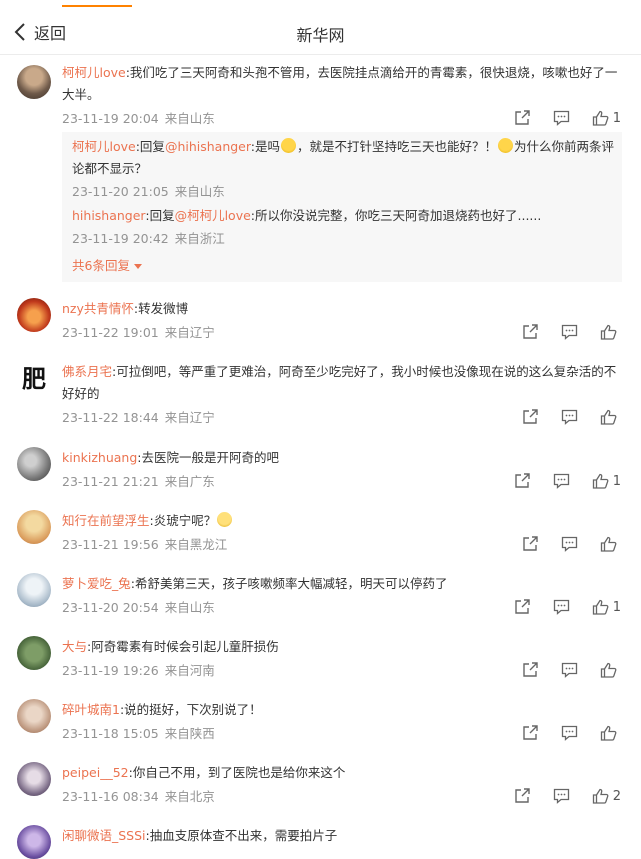  I want to click on mention-link: @hihishanger, so click(208, 146).